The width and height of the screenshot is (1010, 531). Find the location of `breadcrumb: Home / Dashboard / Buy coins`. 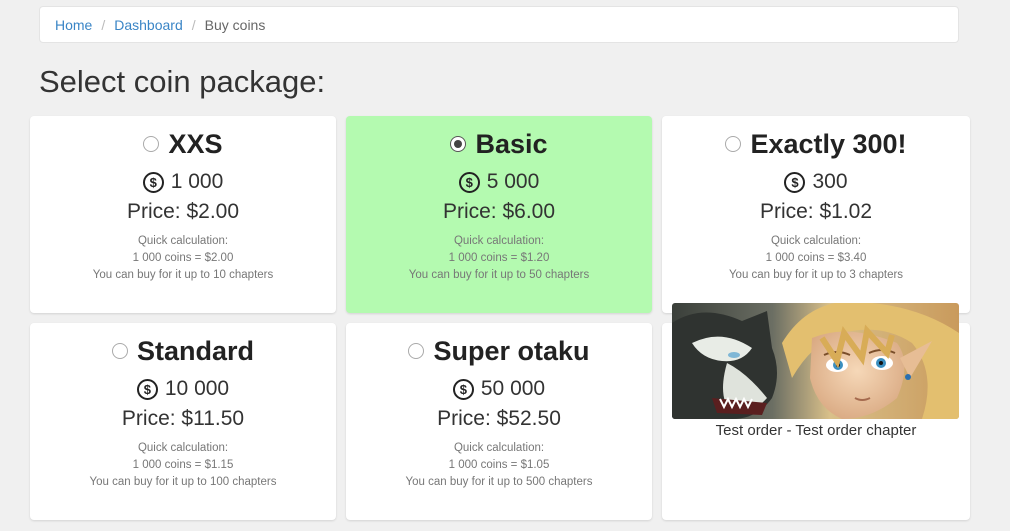

breadcrumb: Home / Dashboard / Buy coins is located at coordinates (499, 24).